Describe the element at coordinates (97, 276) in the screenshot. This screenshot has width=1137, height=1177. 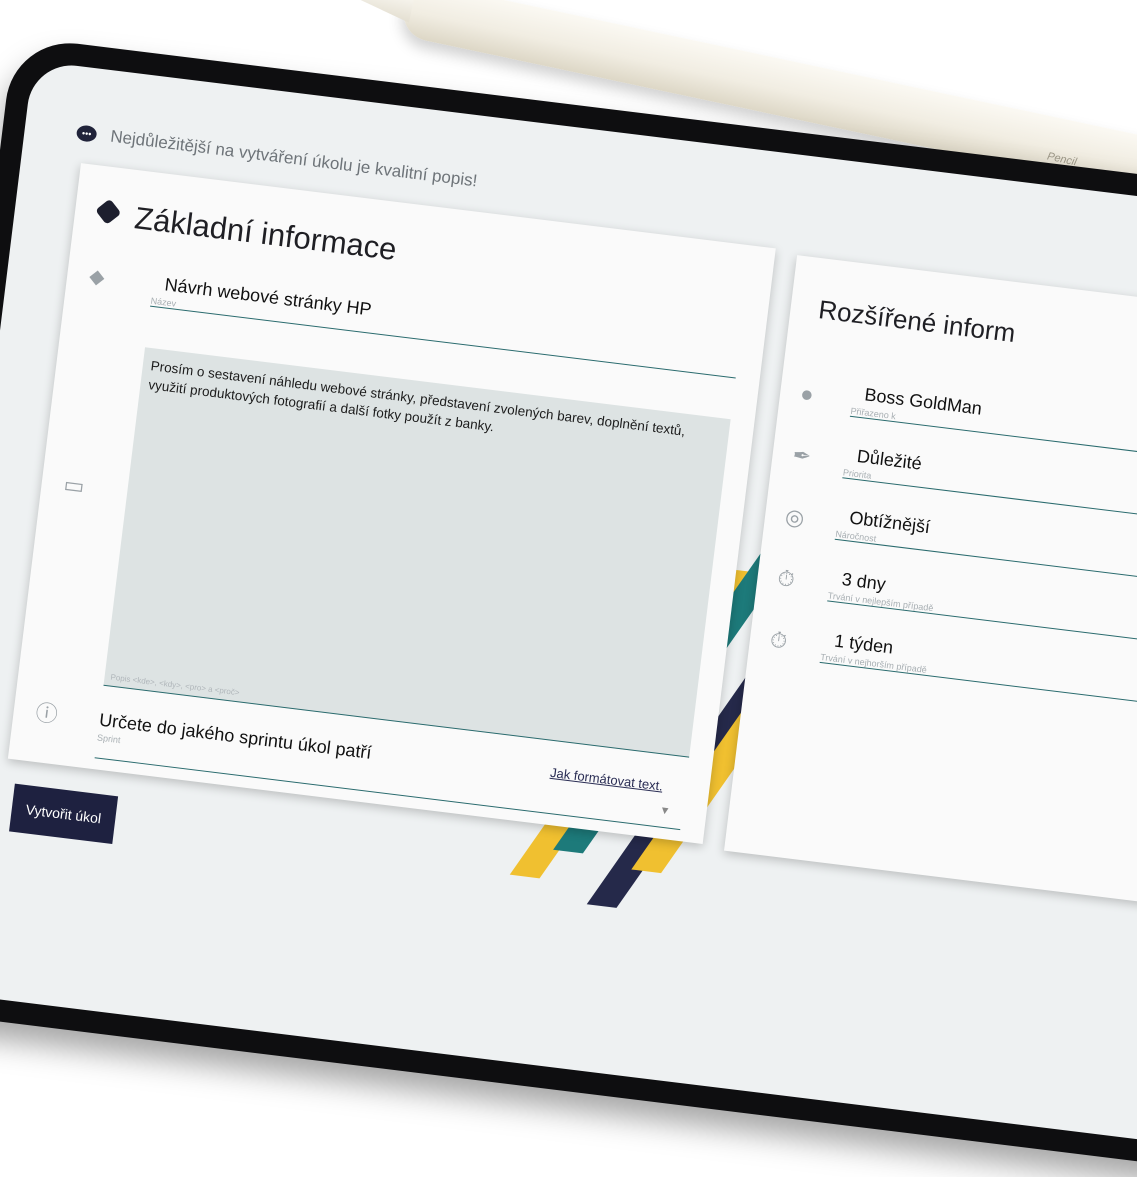
I see `tag-icon: ⬥` at that location.